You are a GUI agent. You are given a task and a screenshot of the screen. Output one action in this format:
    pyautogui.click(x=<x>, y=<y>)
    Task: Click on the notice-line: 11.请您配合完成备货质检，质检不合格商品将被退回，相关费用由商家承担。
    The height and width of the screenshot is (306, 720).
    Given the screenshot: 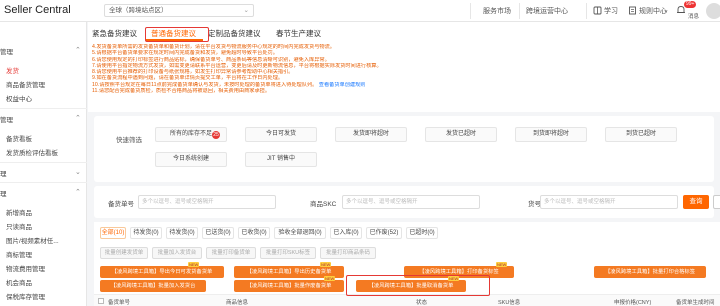 What is the action you would take?
    pyautogui.click(x=181, y=91)
    